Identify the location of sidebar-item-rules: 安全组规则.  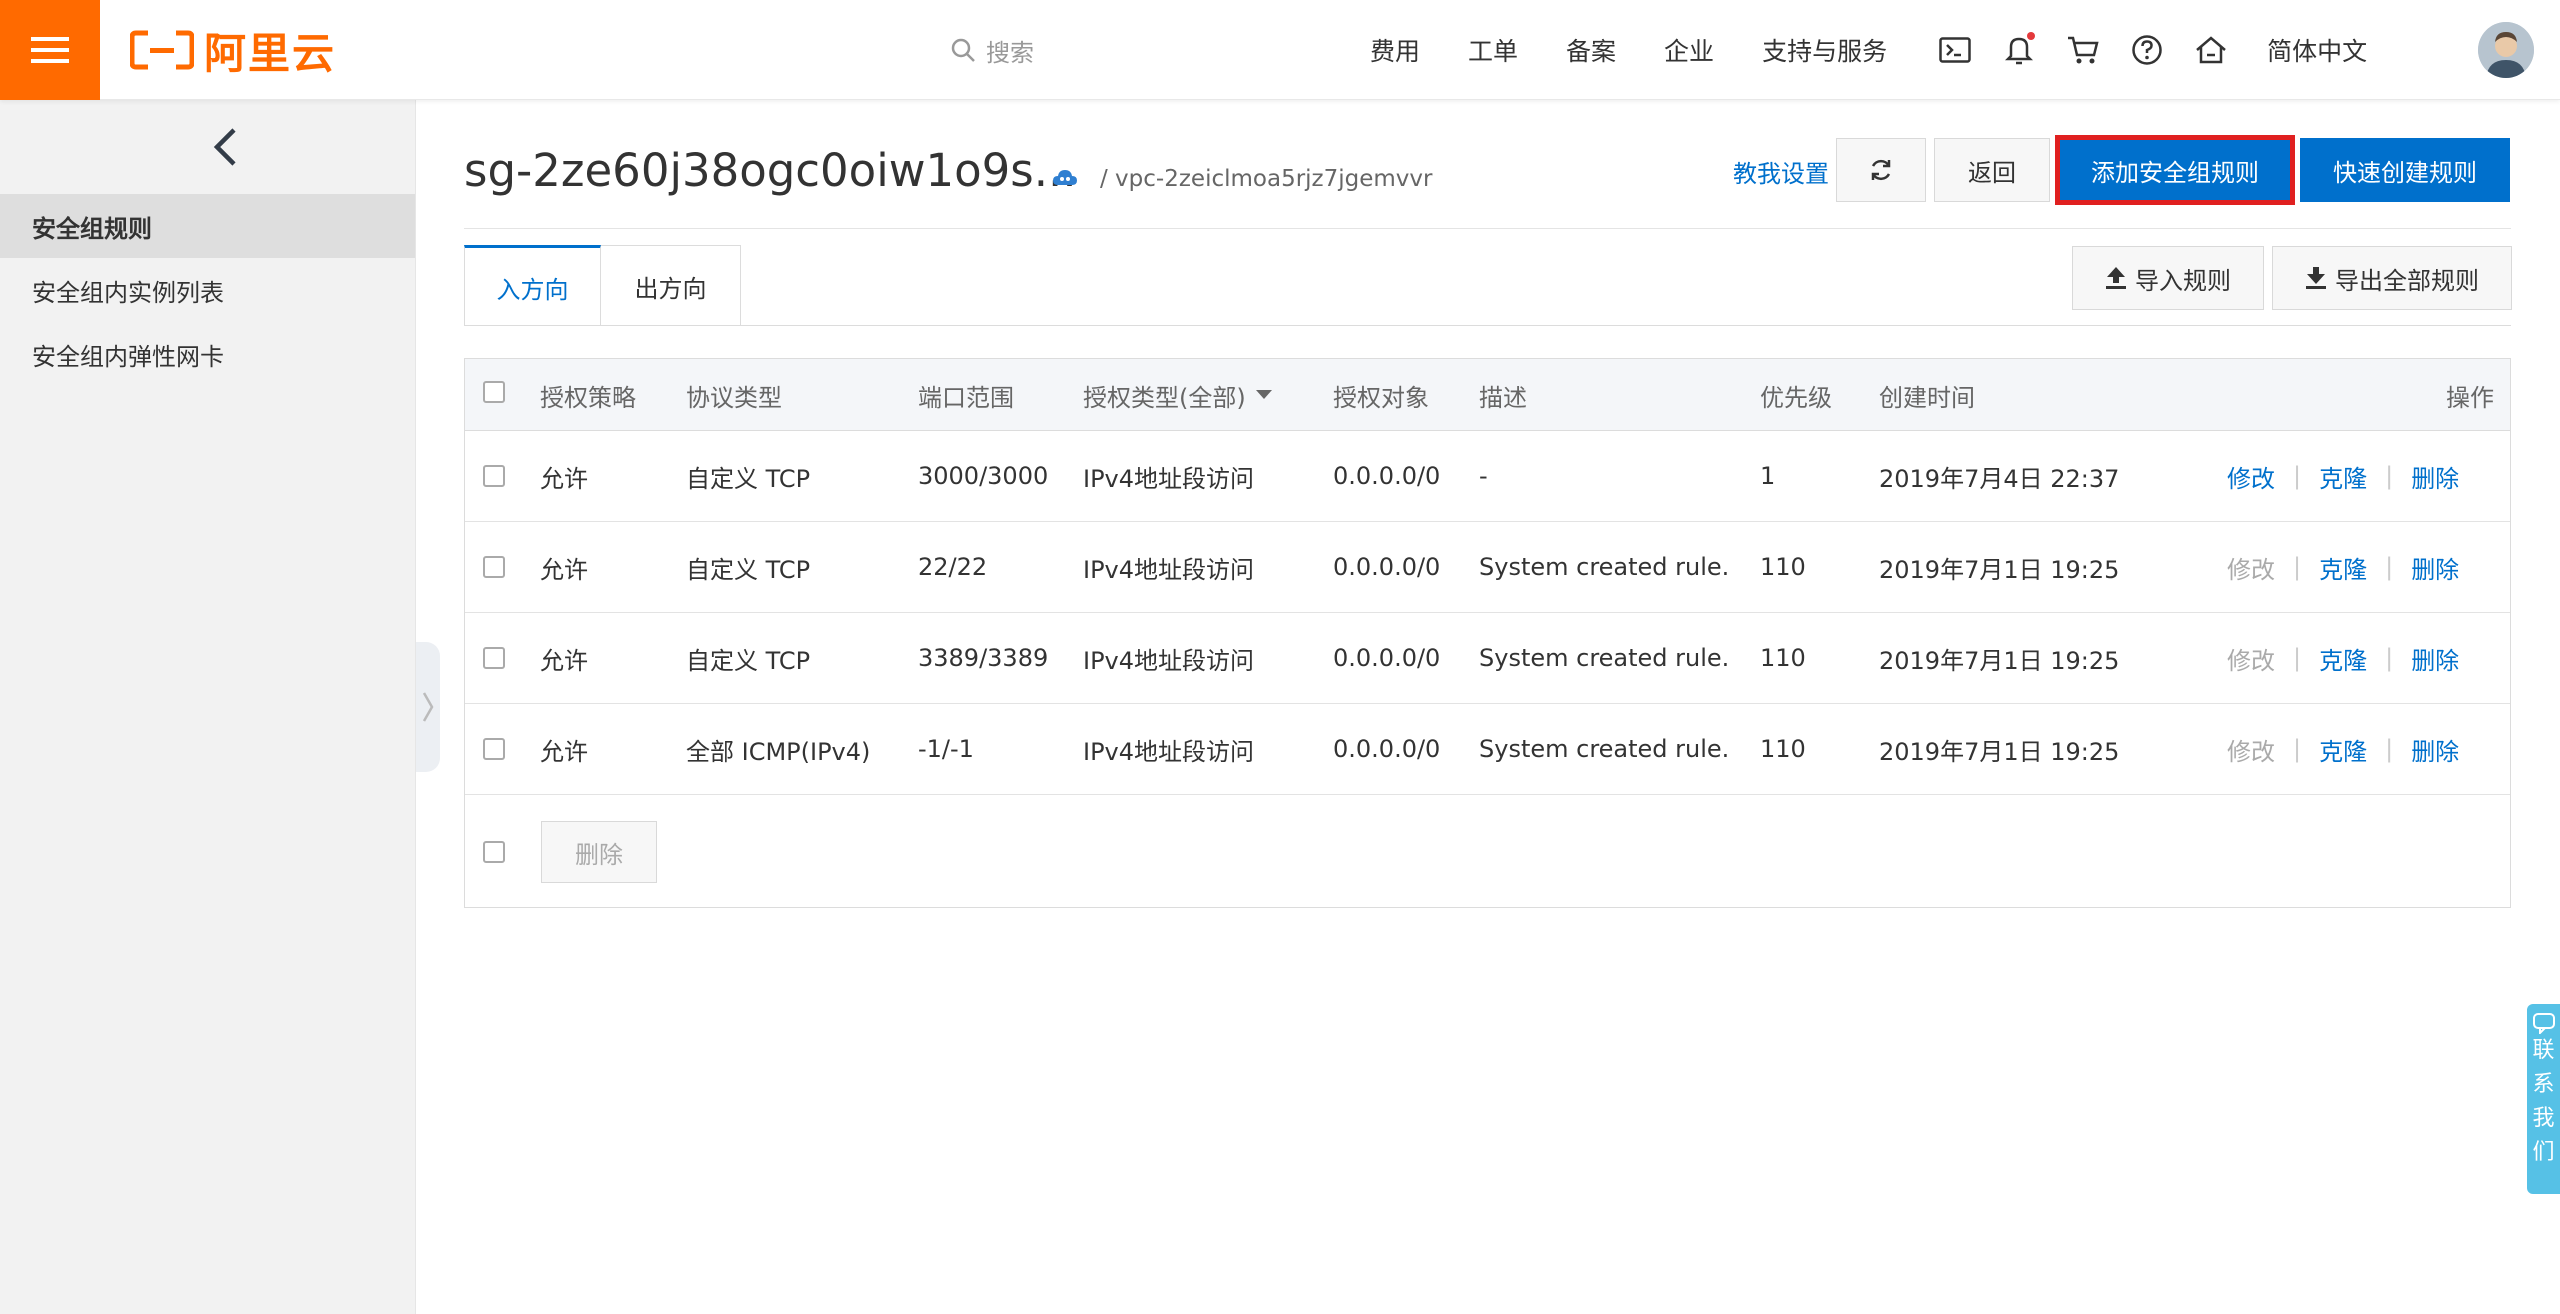
(207, 226).